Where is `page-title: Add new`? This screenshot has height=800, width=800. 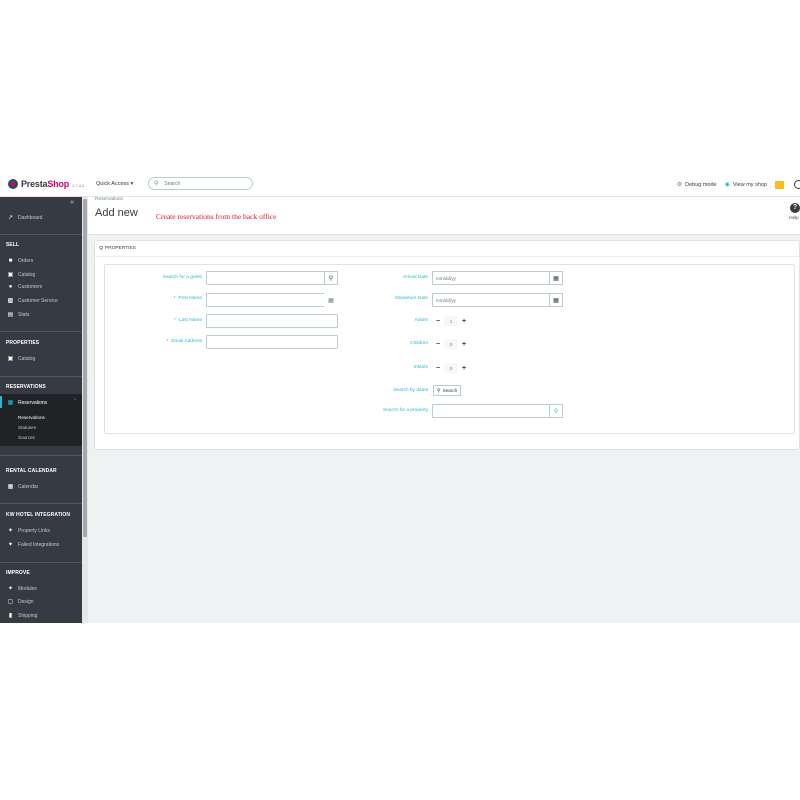
page-title: Add new is located at coordinates (116, 213).